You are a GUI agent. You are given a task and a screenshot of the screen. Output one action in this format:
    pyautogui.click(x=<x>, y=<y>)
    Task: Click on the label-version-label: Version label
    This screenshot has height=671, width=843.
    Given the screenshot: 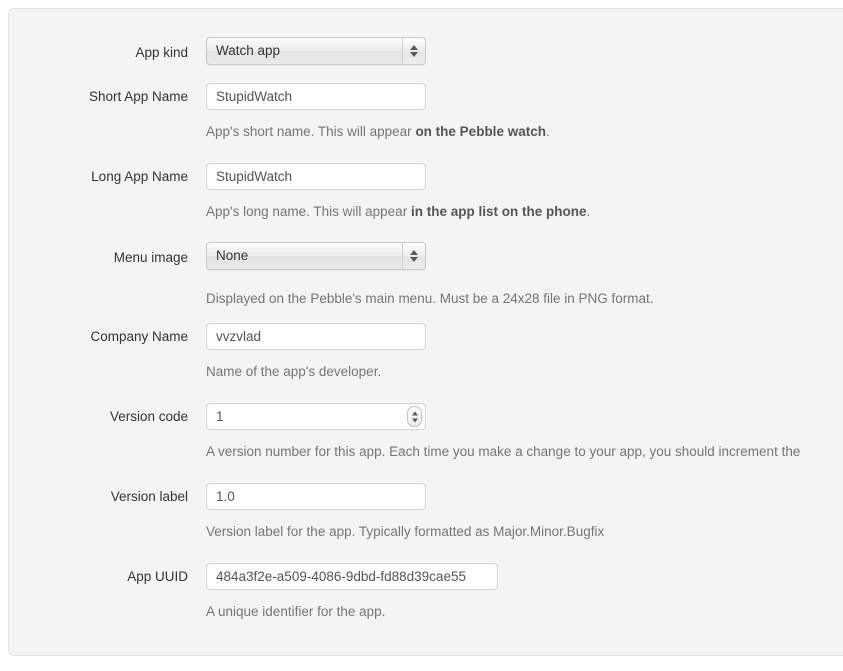 What is the action you would take?
    pyautogui.click(x=149, y=496)
    